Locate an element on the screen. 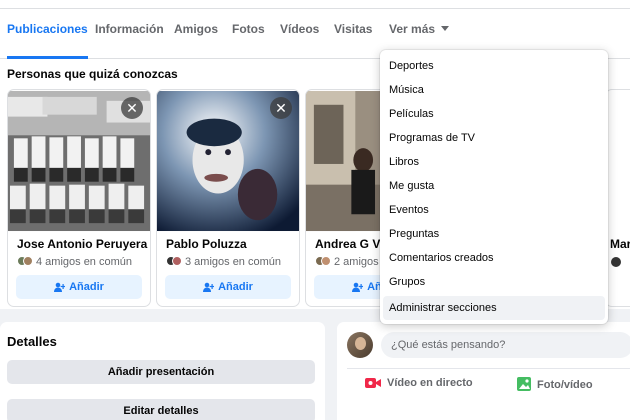  person-name: Jose Antonio Peruyera is located at coordinates (82, 244).